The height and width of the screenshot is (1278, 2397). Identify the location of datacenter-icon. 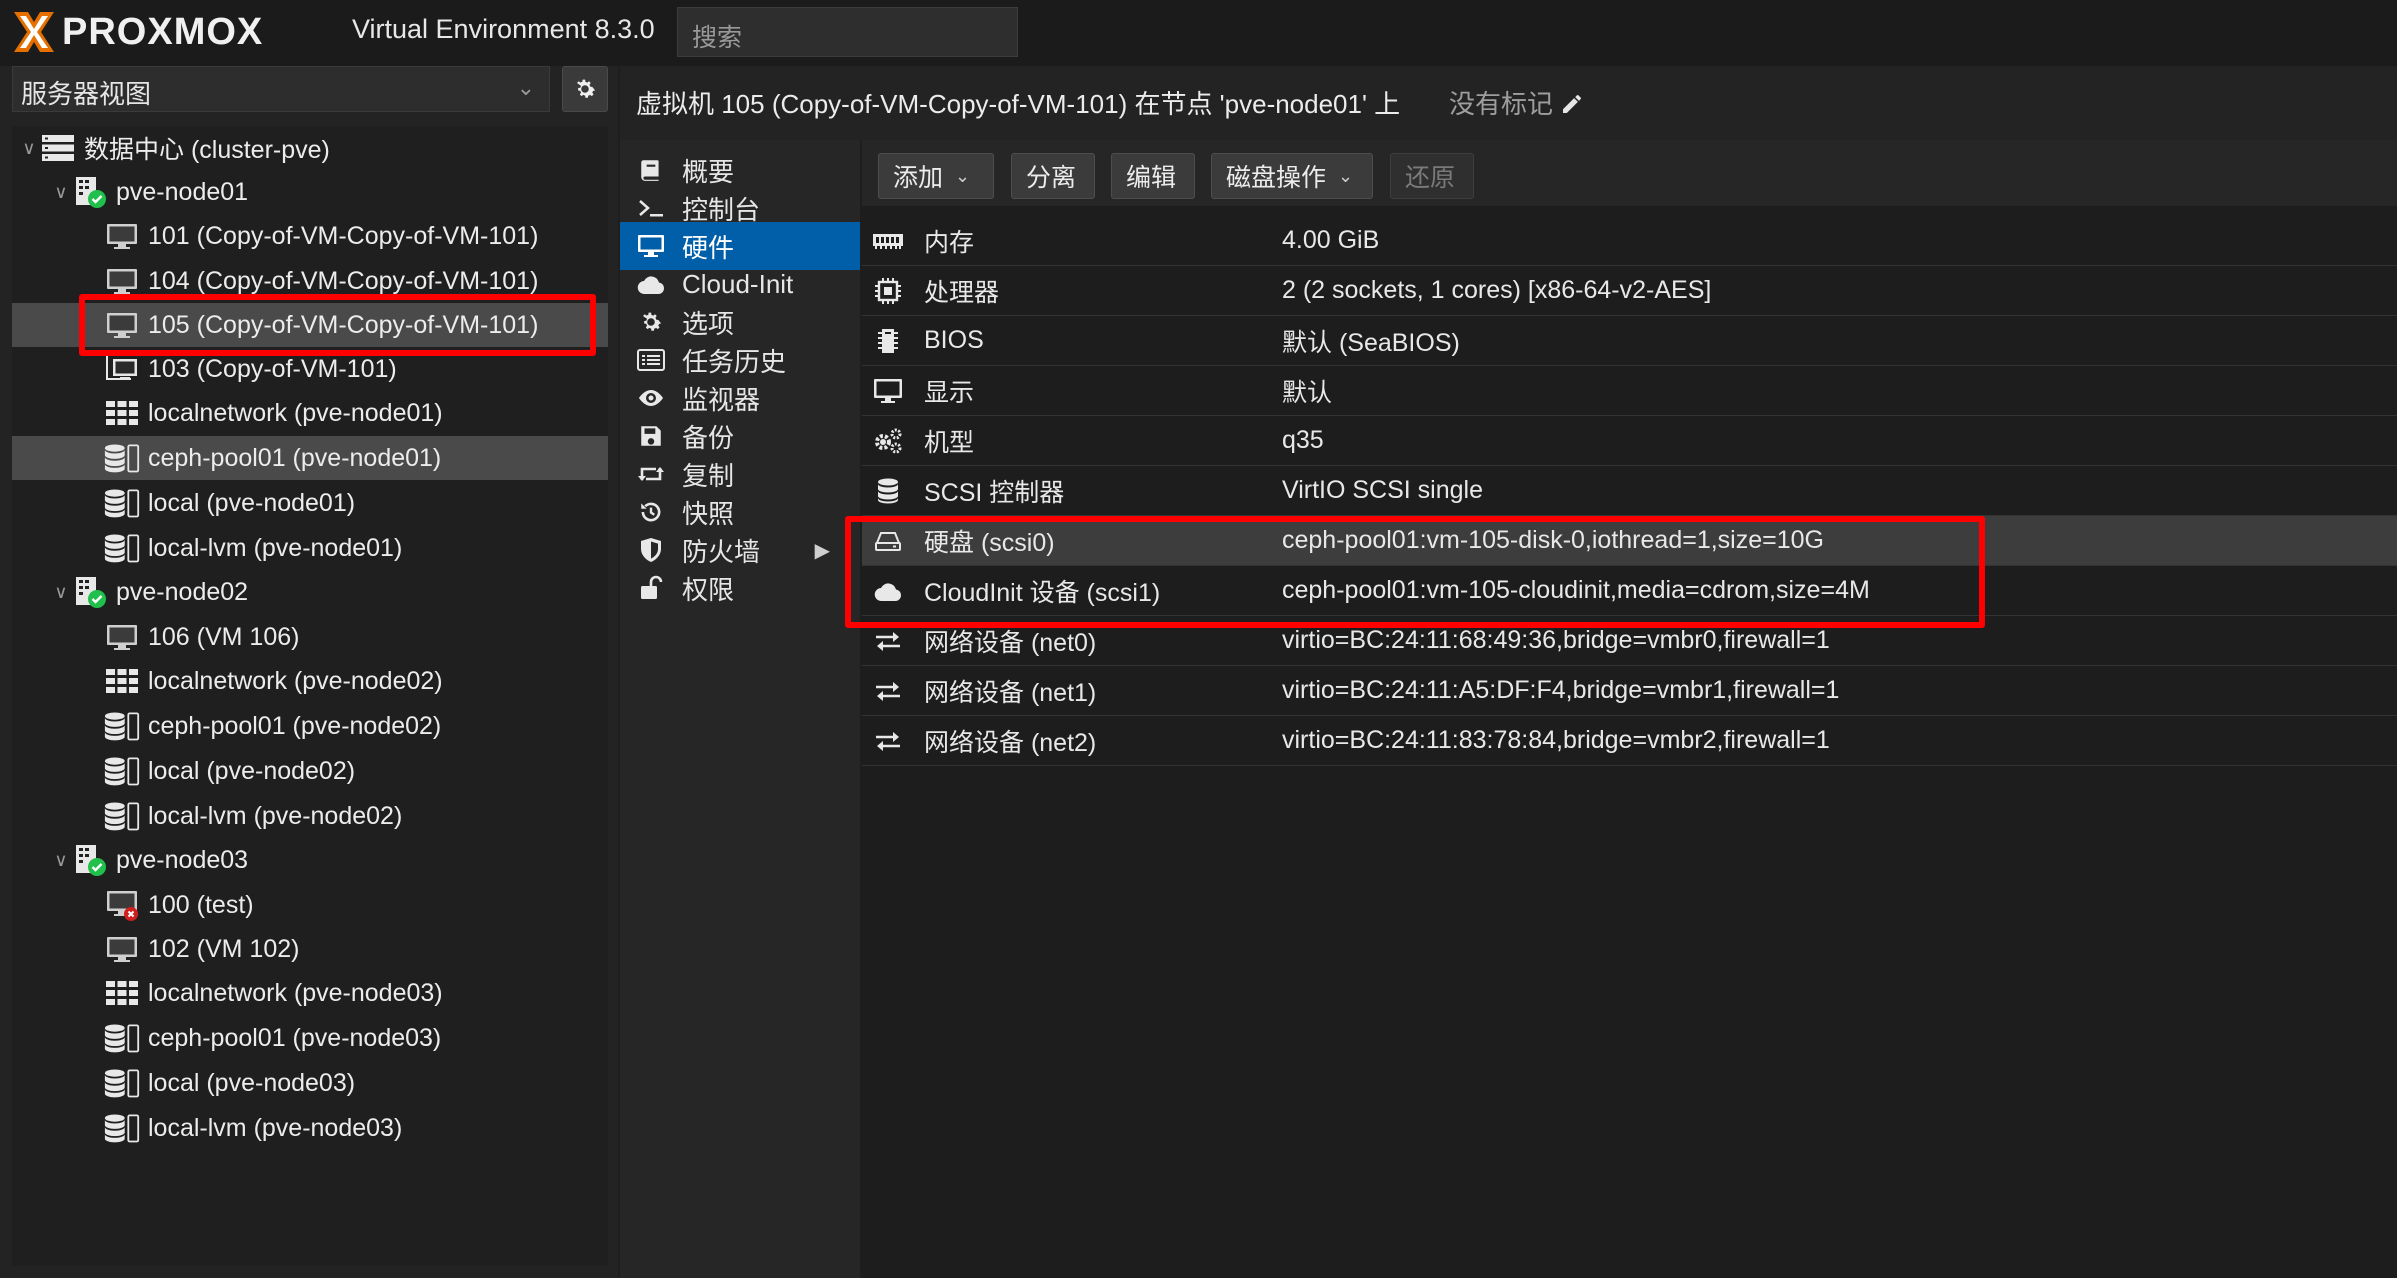
(58, 148).